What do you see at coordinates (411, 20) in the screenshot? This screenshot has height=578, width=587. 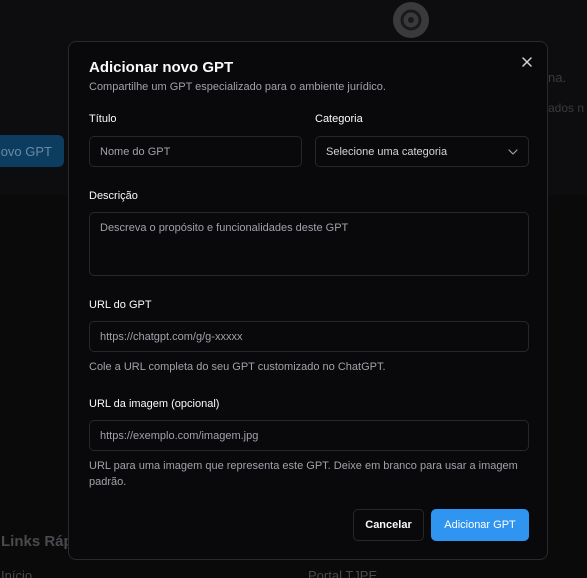 I see `logo-icon` at bounding box center [411, 20].